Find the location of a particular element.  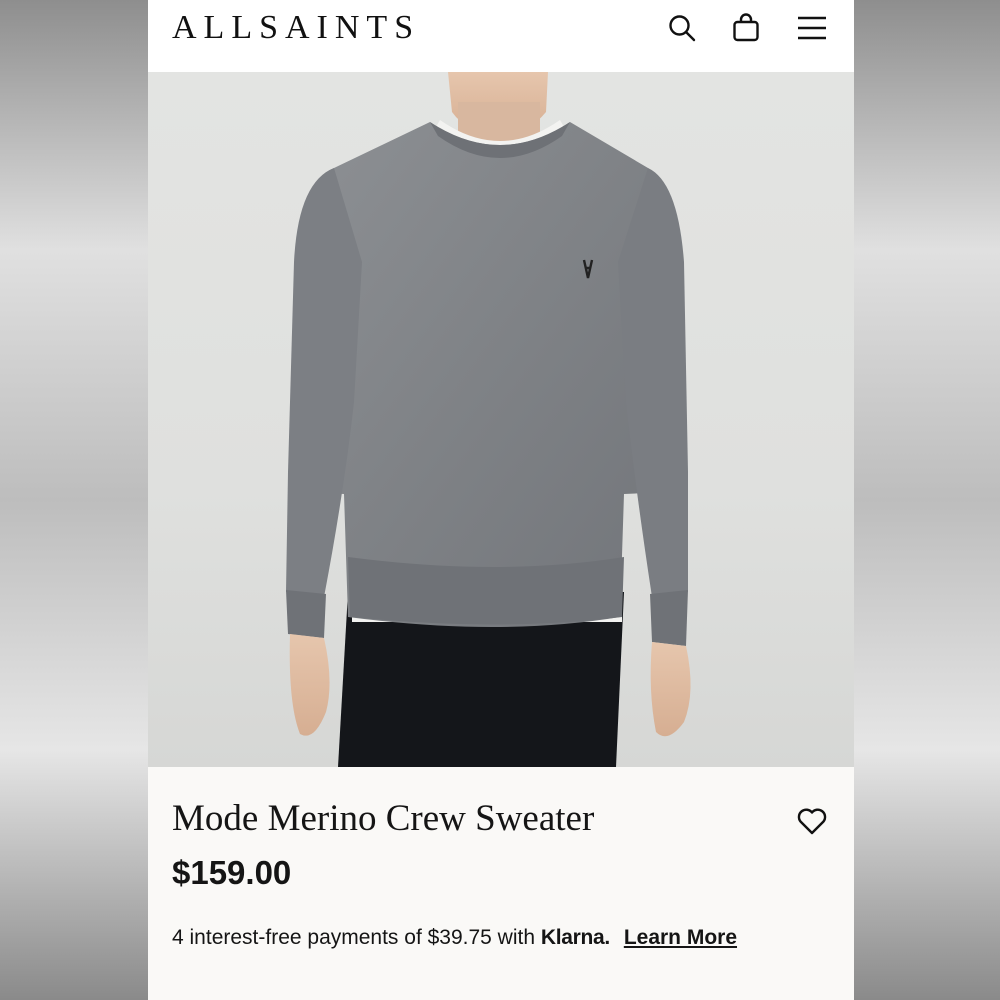

backdrop-right is located at coordinates (927, 500).